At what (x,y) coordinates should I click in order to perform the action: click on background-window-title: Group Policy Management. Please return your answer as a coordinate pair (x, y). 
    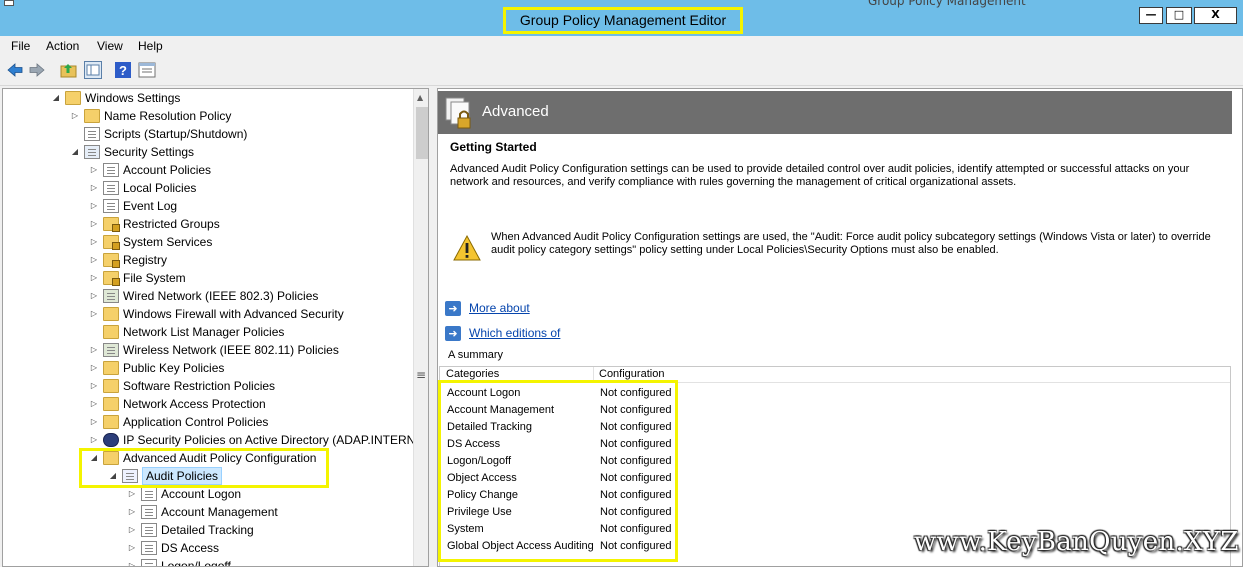
    Looking at the image, I should click on (947, 4).